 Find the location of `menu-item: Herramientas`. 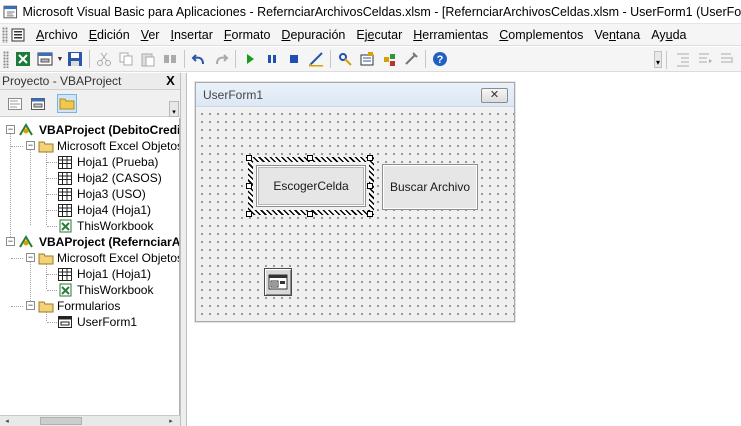

menu-item: Herramientas is located at coordinates (451, 35).